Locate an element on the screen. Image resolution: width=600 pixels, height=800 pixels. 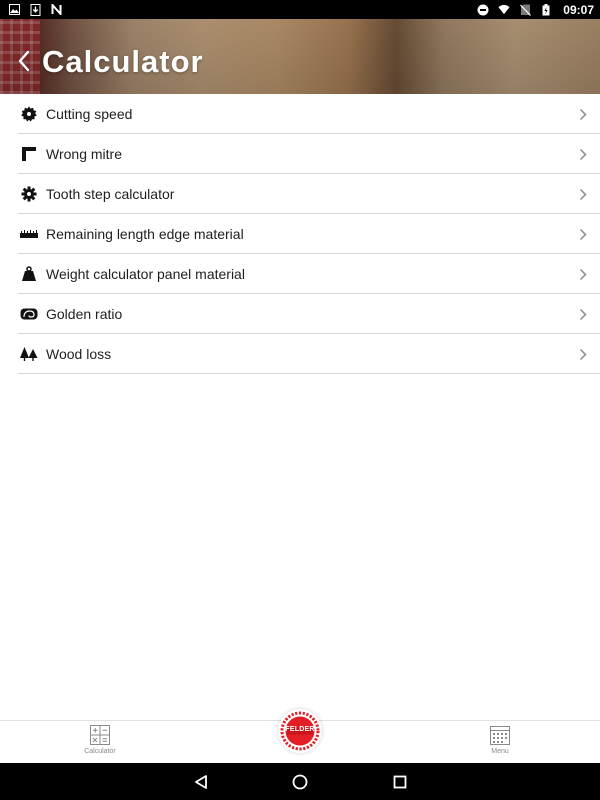
list-item-cutting-speed: Cutting speed is located at coordinates (309, 114).